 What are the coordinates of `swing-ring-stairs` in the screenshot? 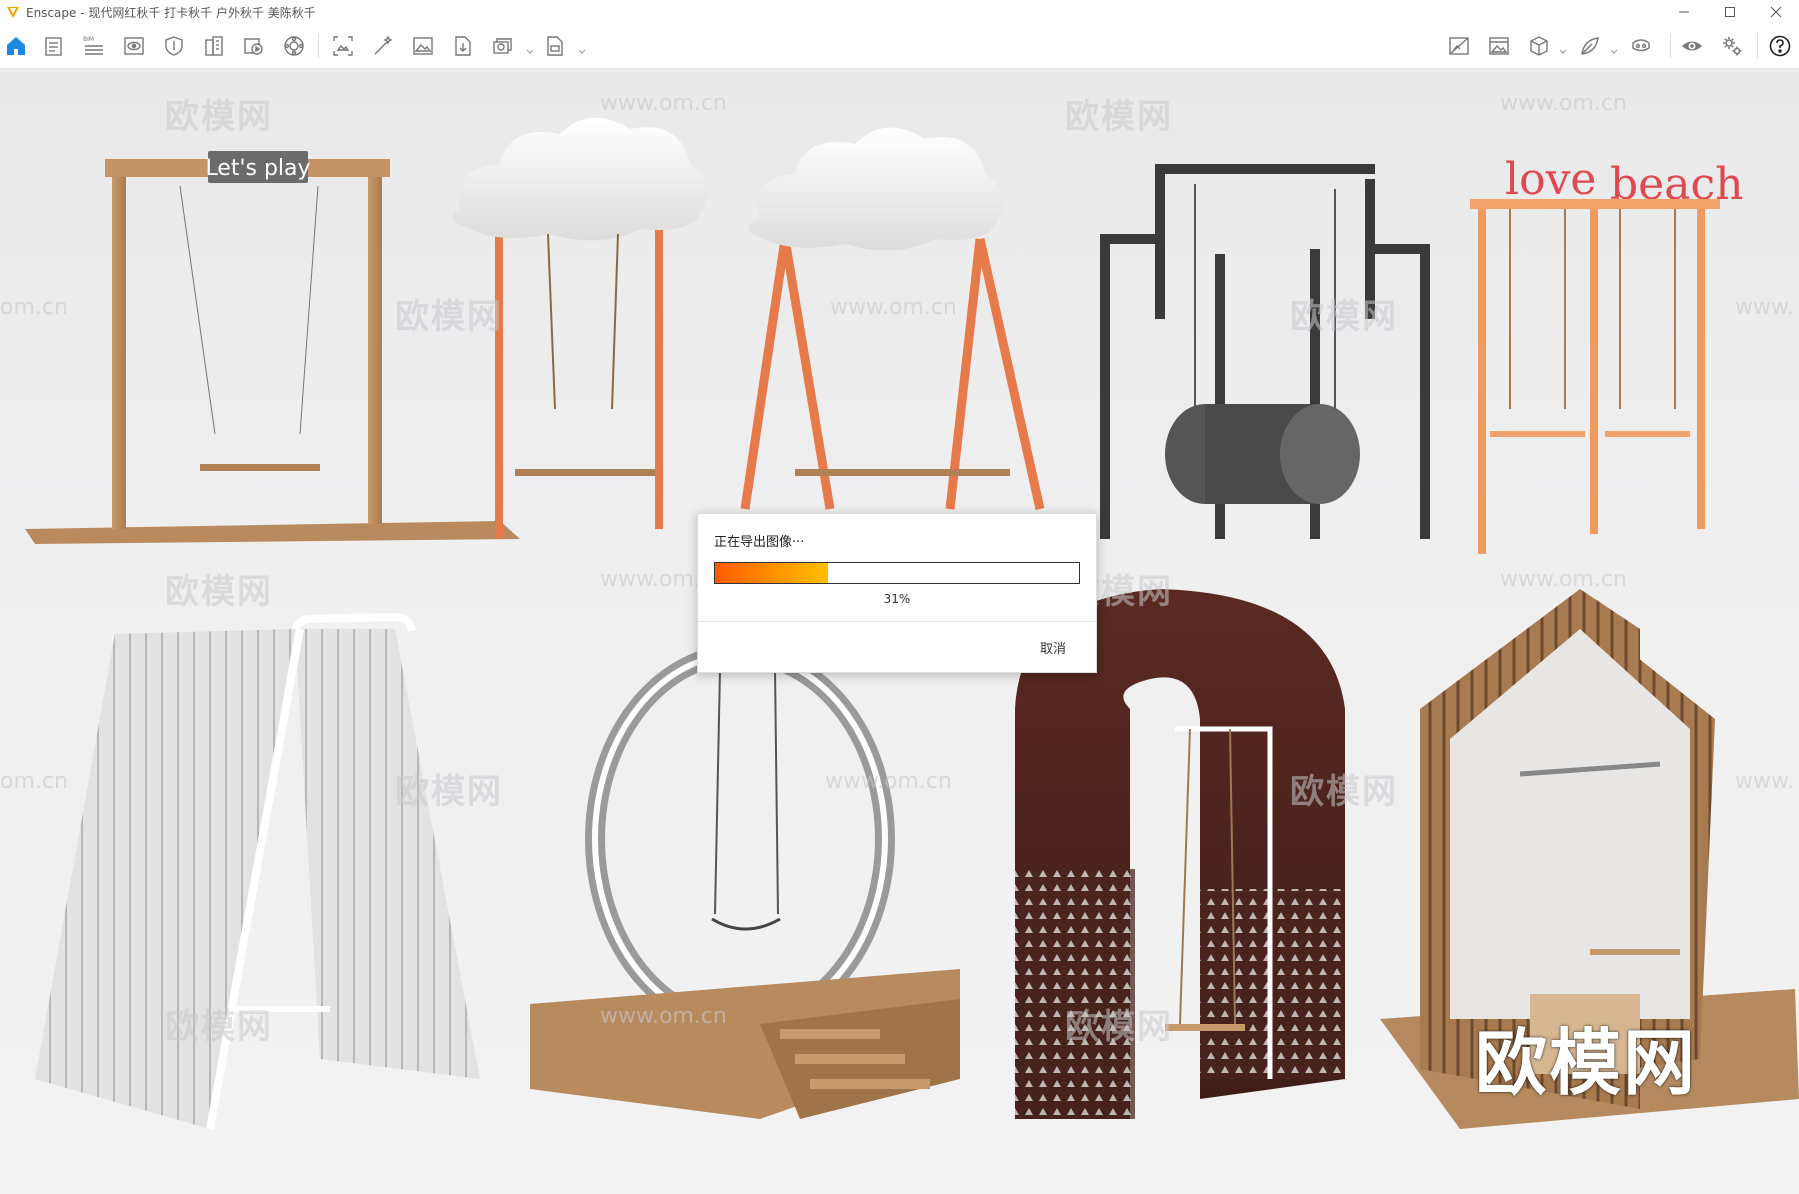 It's located at (745, 881).